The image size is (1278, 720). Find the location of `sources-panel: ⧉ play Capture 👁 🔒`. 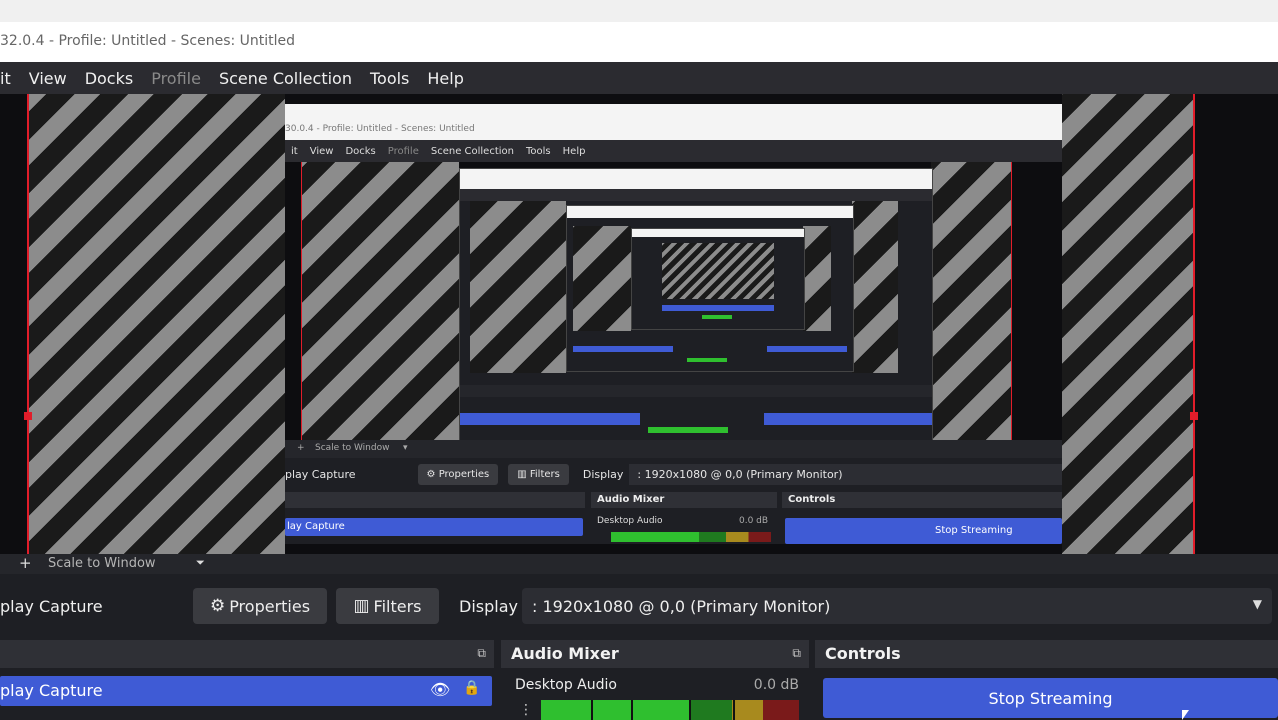

sources-panel: ⧉ play Capture 👁 🔒 is located at coordinates (247, 680).